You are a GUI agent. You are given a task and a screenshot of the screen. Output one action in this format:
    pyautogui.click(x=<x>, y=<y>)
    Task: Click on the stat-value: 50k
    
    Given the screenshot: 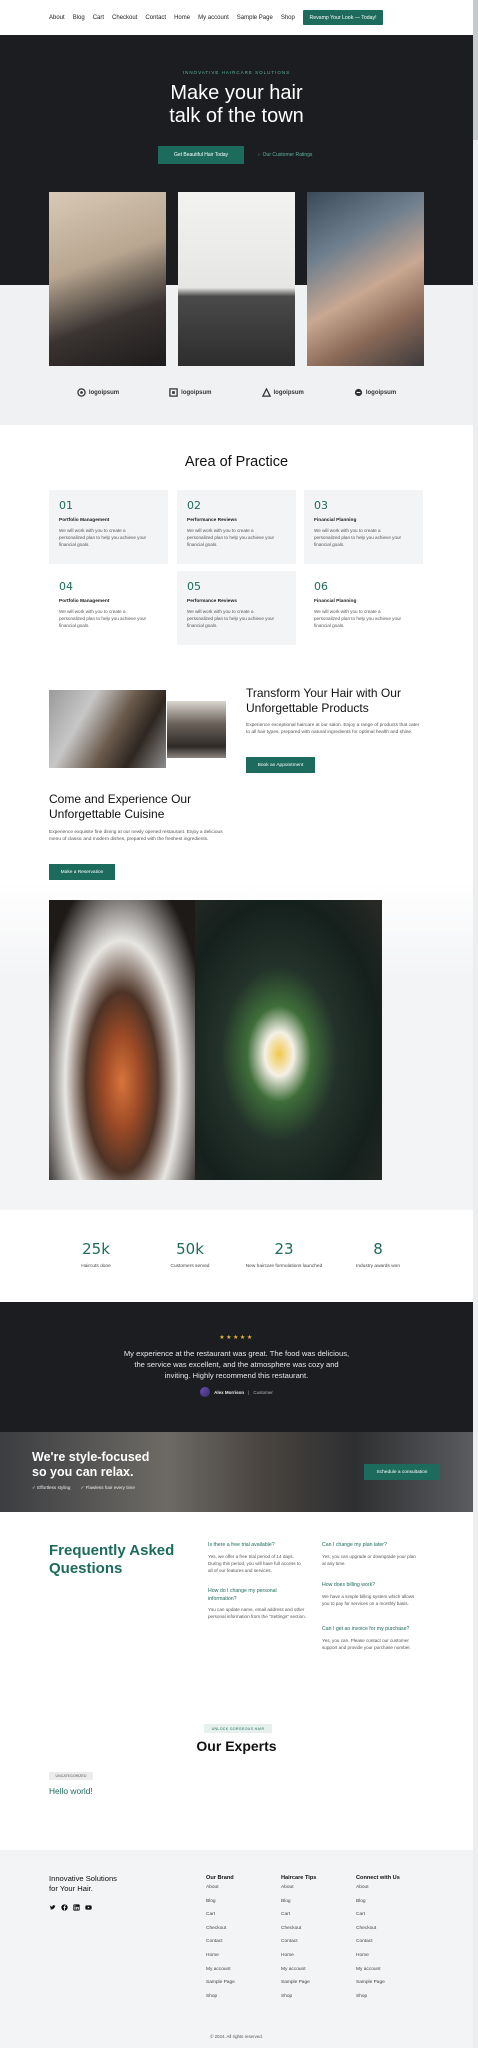 What is the action you would take?
    pyautogui.click(x=190, y=1249)
    